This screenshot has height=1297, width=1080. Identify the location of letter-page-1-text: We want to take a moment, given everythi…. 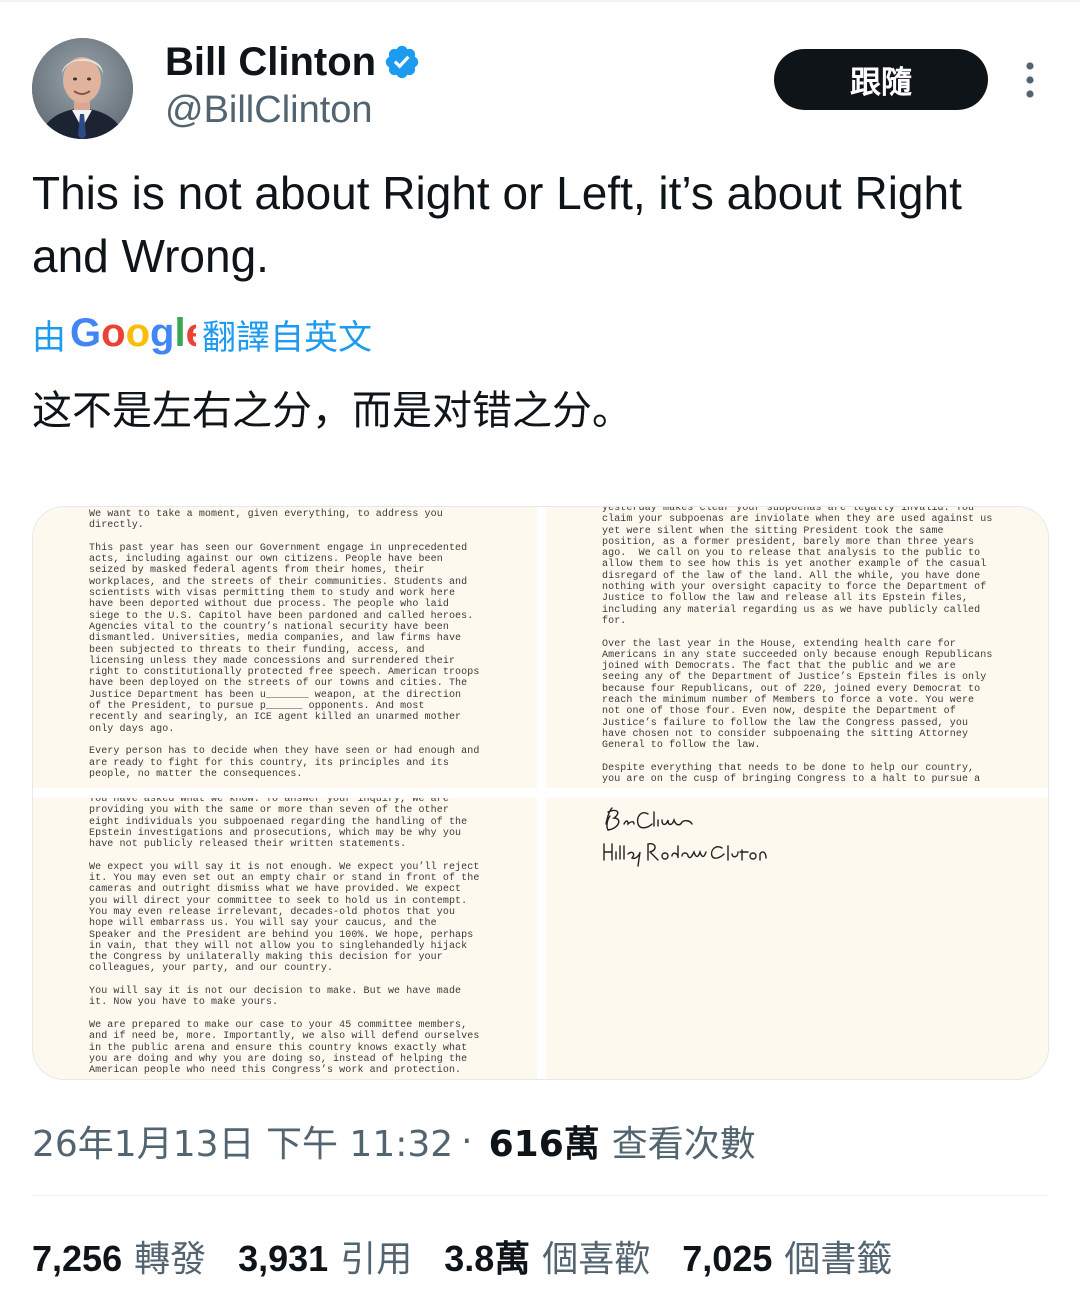
(284, 644).